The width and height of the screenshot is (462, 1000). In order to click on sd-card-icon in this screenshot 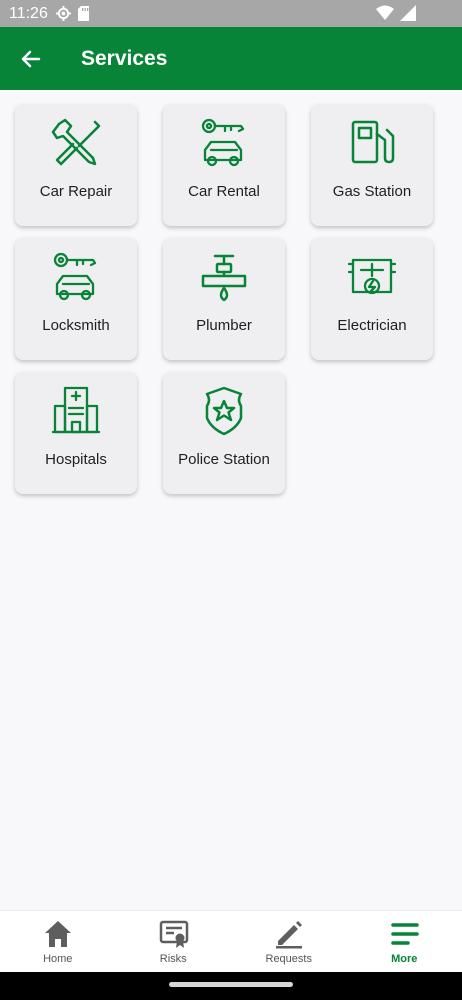, I will do `click(83, 13)`.